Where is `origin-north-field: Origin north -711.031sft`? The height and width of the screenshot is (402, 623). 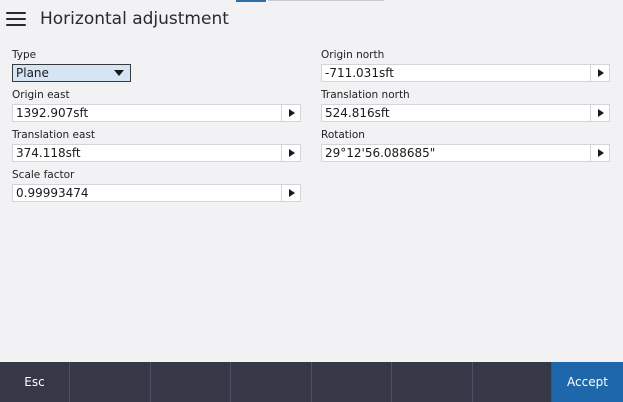
origin-north-field: Origin north -711.031sft is located at coordinates (465, 65).